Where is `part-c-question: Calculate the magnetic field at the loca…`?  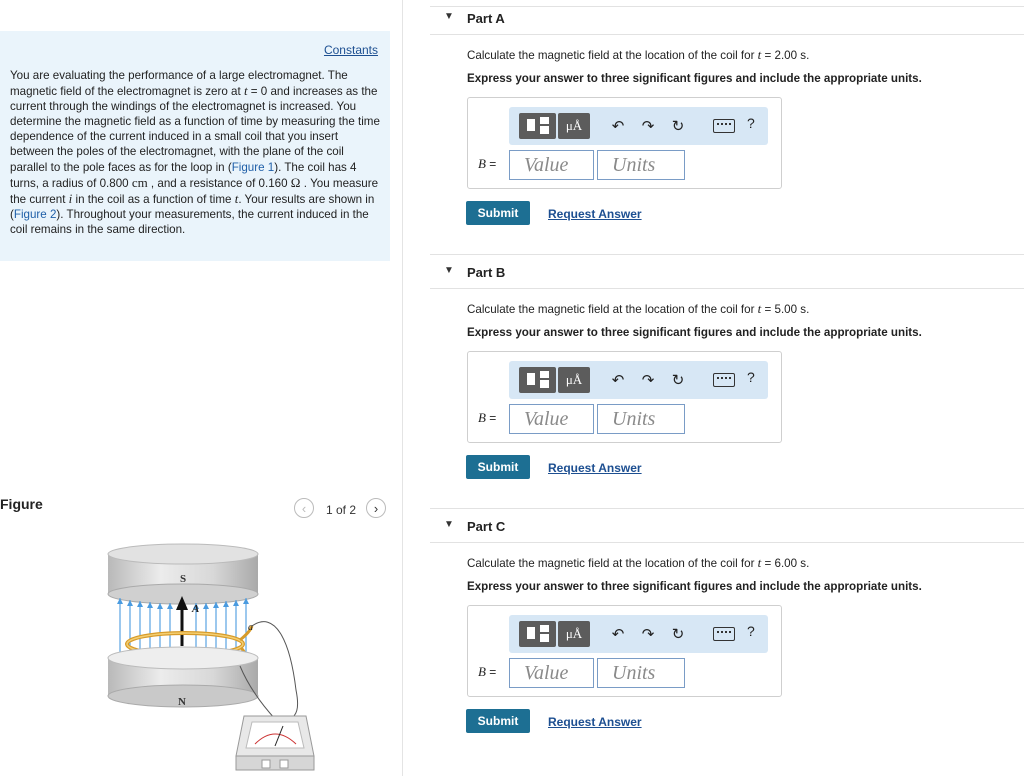
part-c-question: Calculate the magnetic field at the loca… is located at coordinates (638, 562).